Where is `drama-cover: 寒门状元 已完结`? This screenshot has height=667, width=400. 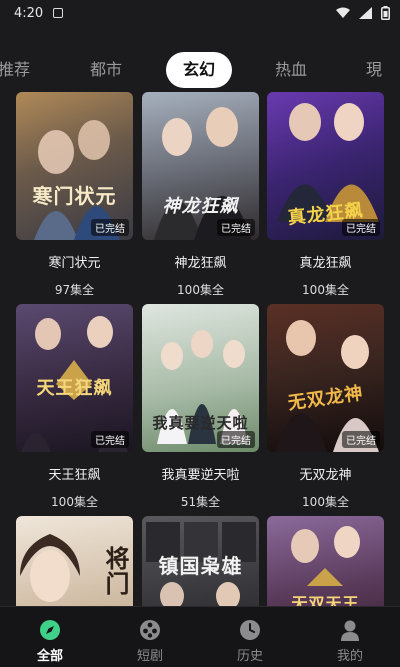
drama-cover: 寒门状元 已完结 is located at coordinates (74, 166).